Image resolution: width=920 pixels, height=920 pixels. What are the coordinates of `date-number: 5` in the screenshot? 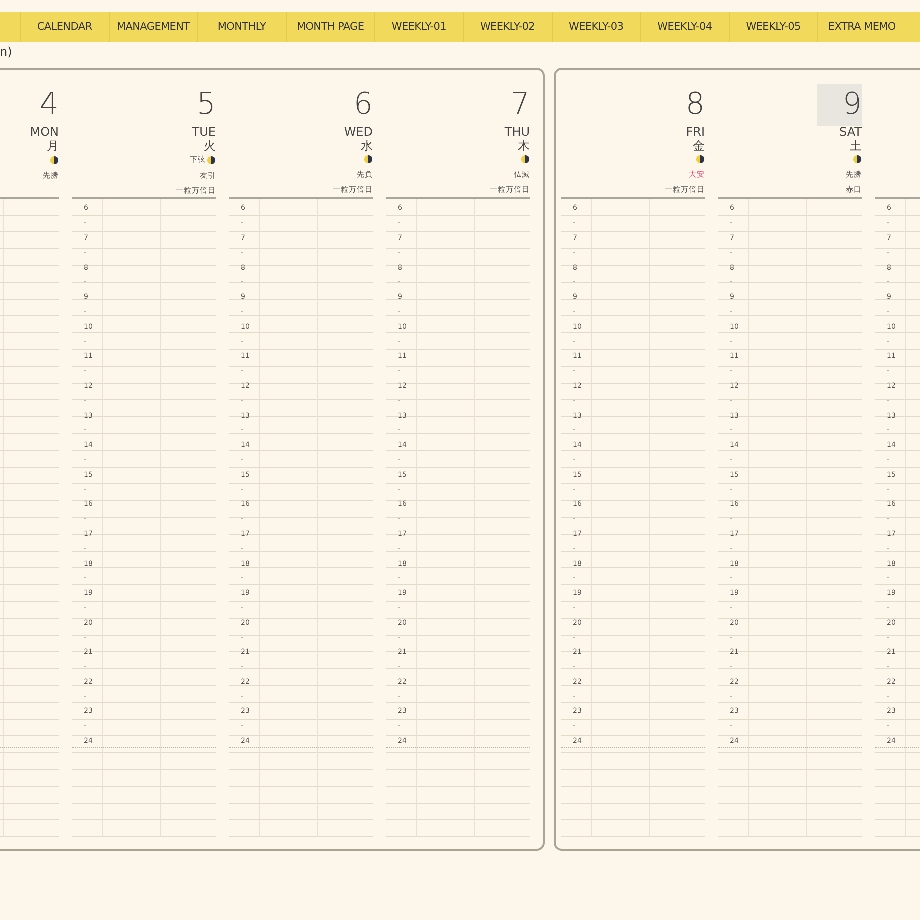 It's located at (206, 105).